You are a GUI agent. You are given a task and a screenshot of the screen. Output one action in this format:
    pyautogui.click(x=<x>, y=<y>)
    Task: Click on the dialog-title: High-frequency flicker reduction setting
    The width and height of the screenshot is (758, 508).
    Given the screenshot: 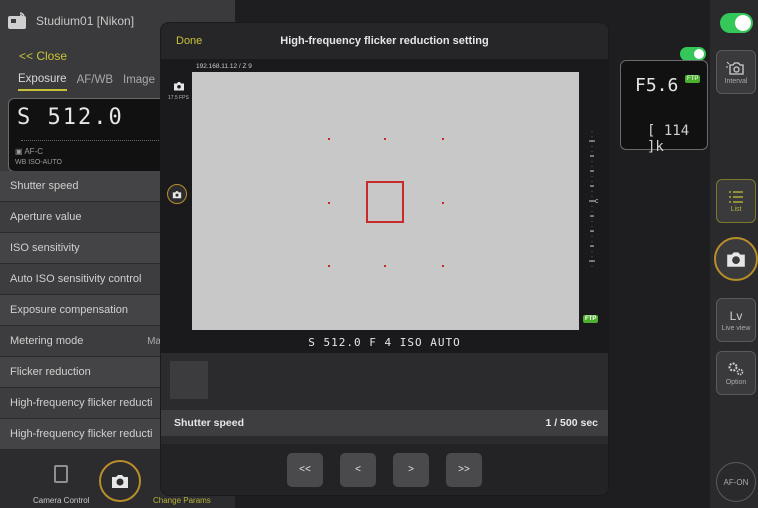 What is the action you would take?
    pyautogui.click(x=384, y=41)
    